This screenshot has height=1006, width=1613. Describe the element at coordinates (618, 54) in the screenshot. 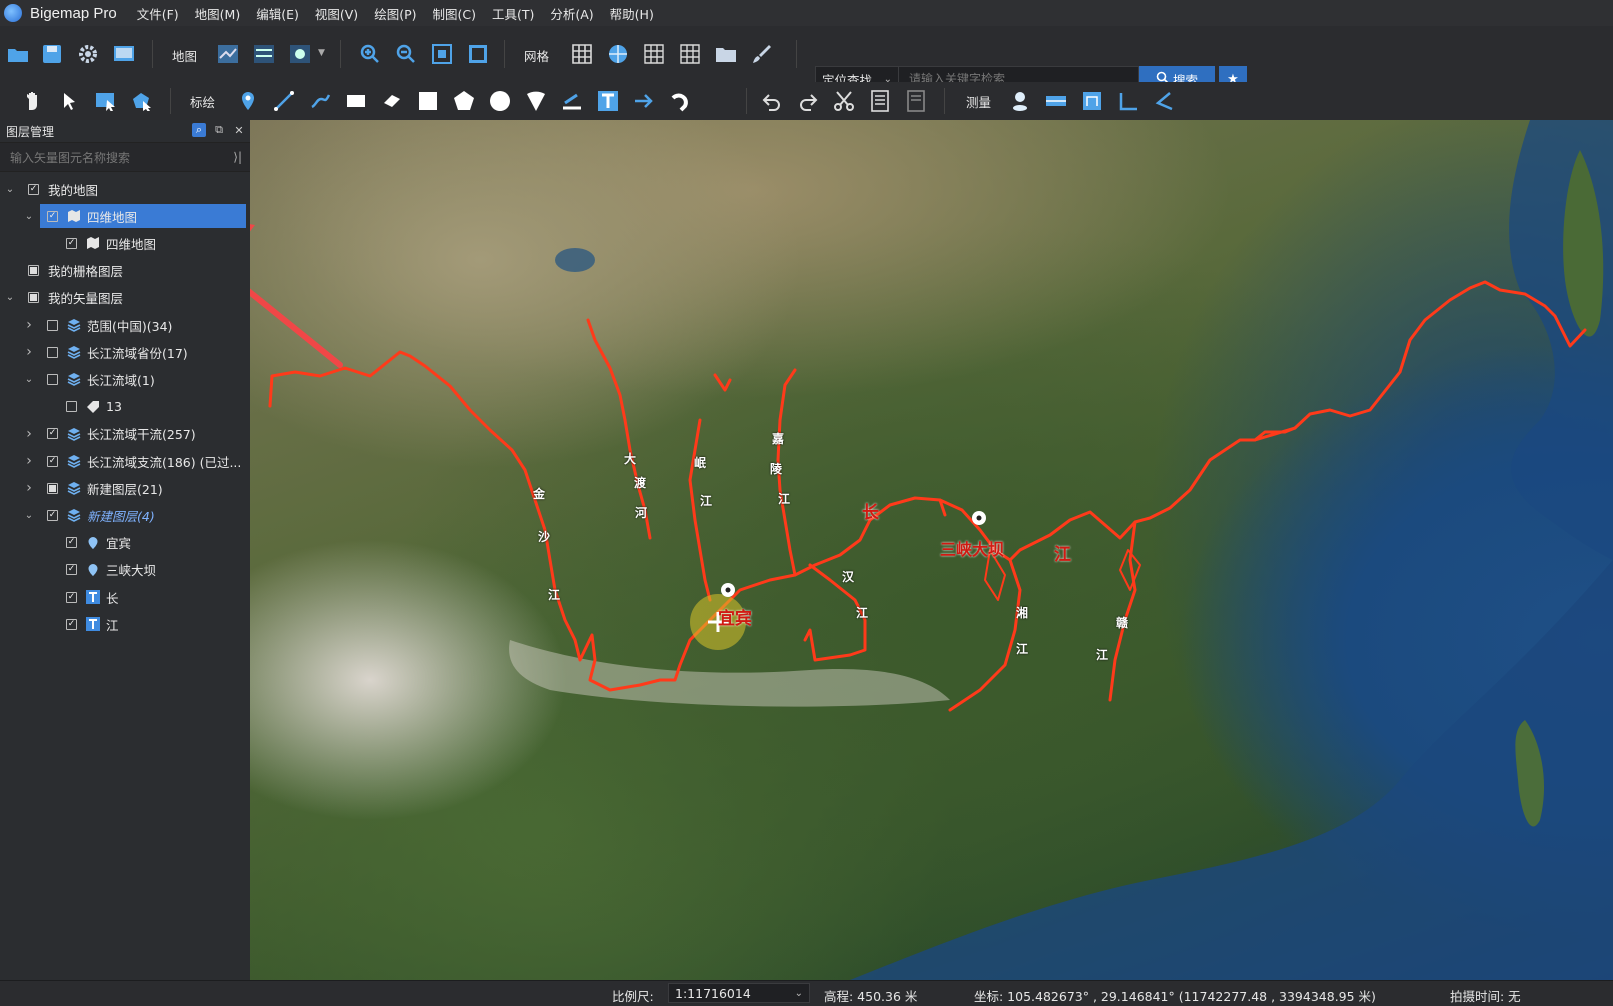

I see `globe-grid-icon` at that location.